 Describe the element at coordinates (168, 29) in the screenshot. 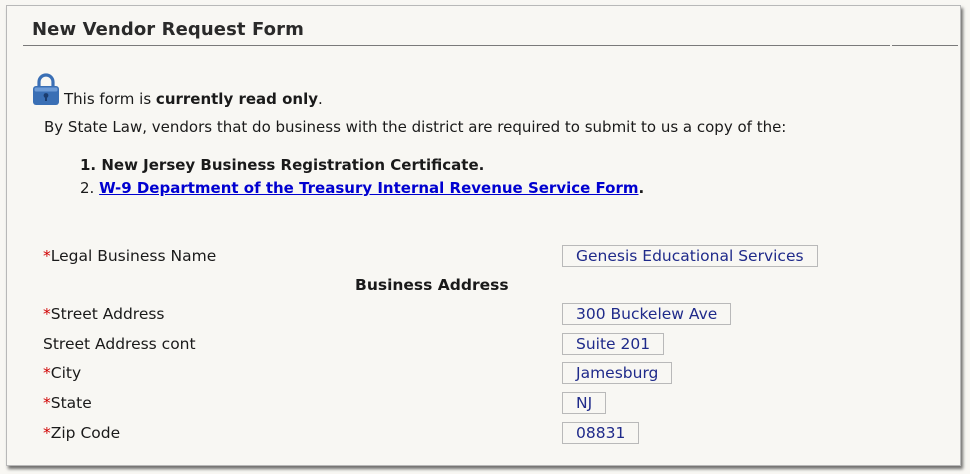

I see `form-title: New Vendor Request Form` at that location.